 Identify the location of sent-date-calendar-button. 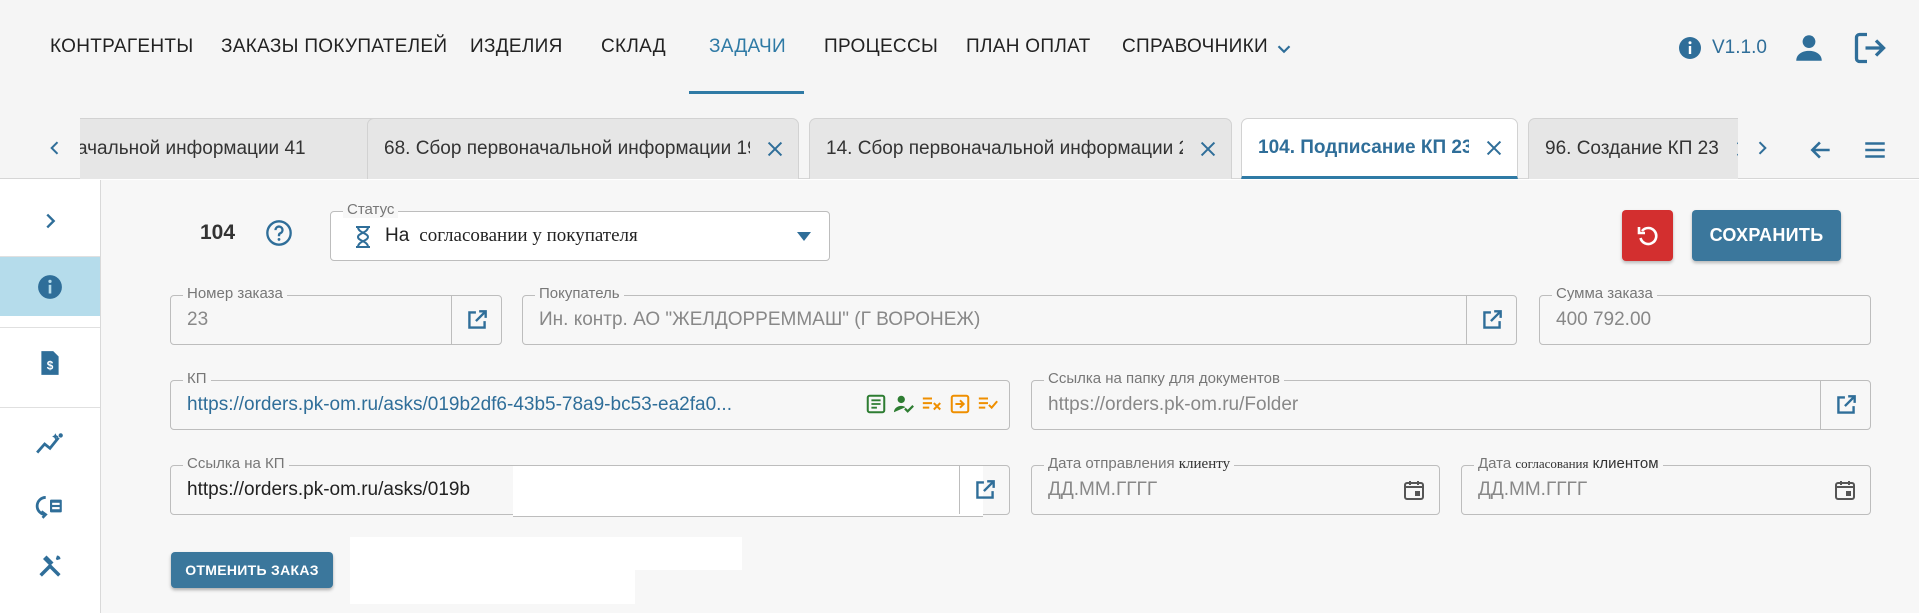
(1414, 490).